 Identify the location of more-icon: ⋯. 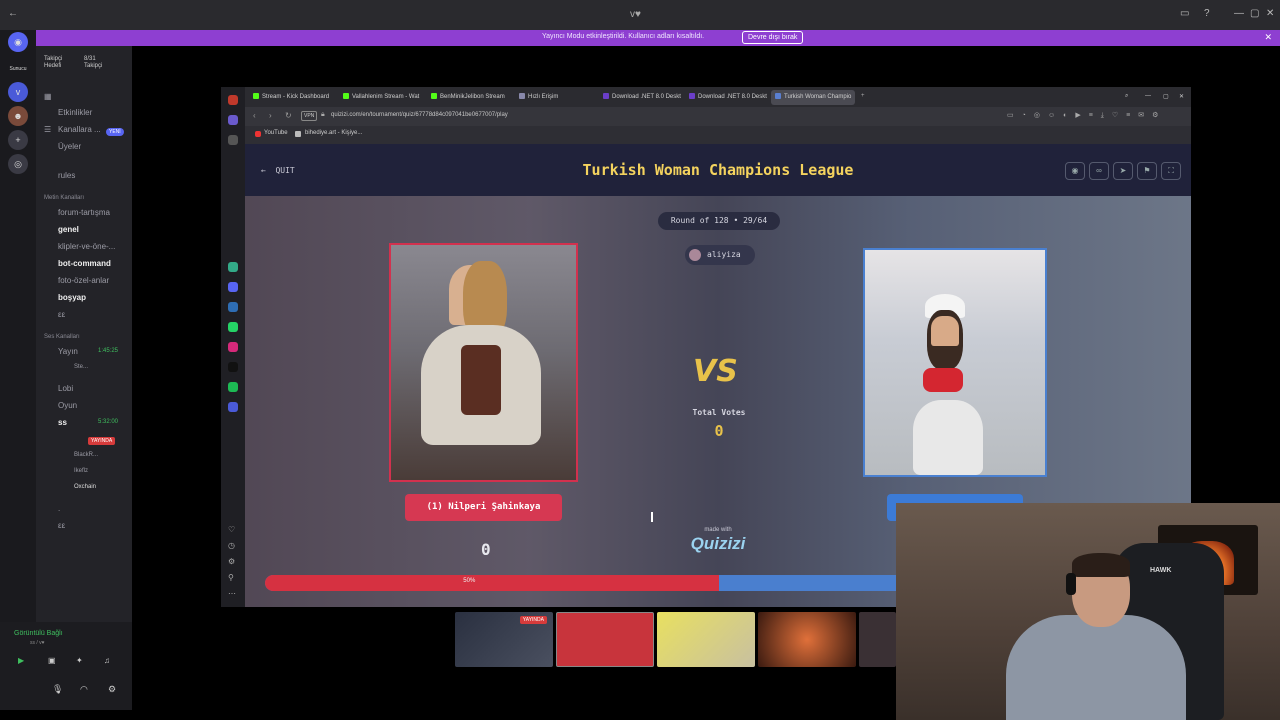
(233, 594).